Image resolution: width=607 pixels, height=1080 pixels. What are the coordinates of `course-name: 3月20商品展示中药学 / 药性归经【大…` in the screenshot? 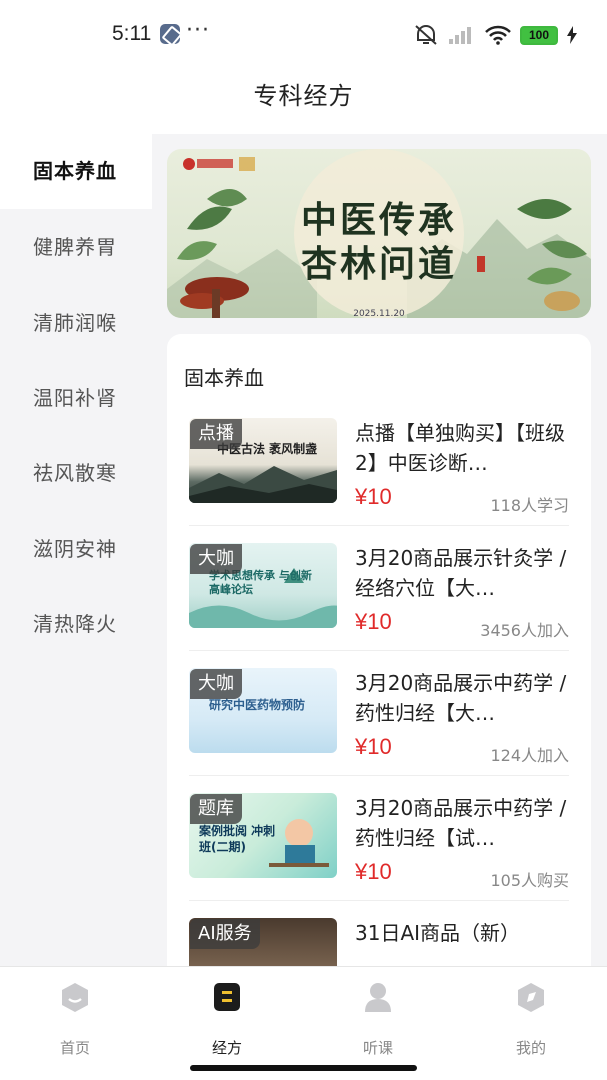 It's located at (461, 698).